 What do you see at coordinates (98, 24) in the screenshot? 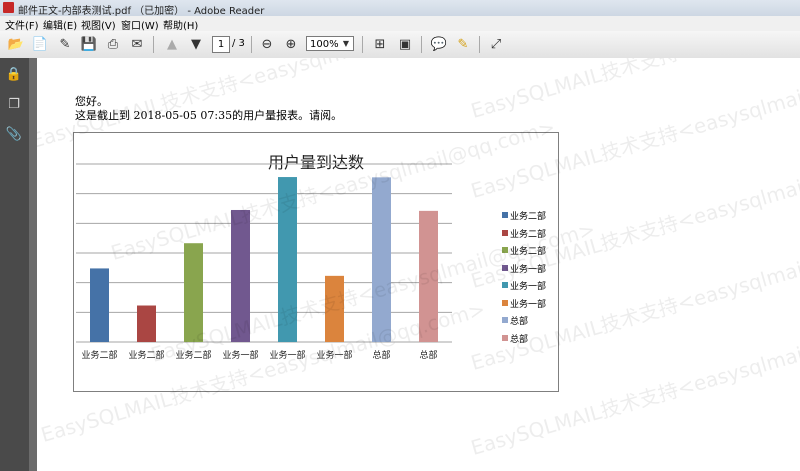
I see `menu-view: 视图(V)` at bounding box center [98, 24].